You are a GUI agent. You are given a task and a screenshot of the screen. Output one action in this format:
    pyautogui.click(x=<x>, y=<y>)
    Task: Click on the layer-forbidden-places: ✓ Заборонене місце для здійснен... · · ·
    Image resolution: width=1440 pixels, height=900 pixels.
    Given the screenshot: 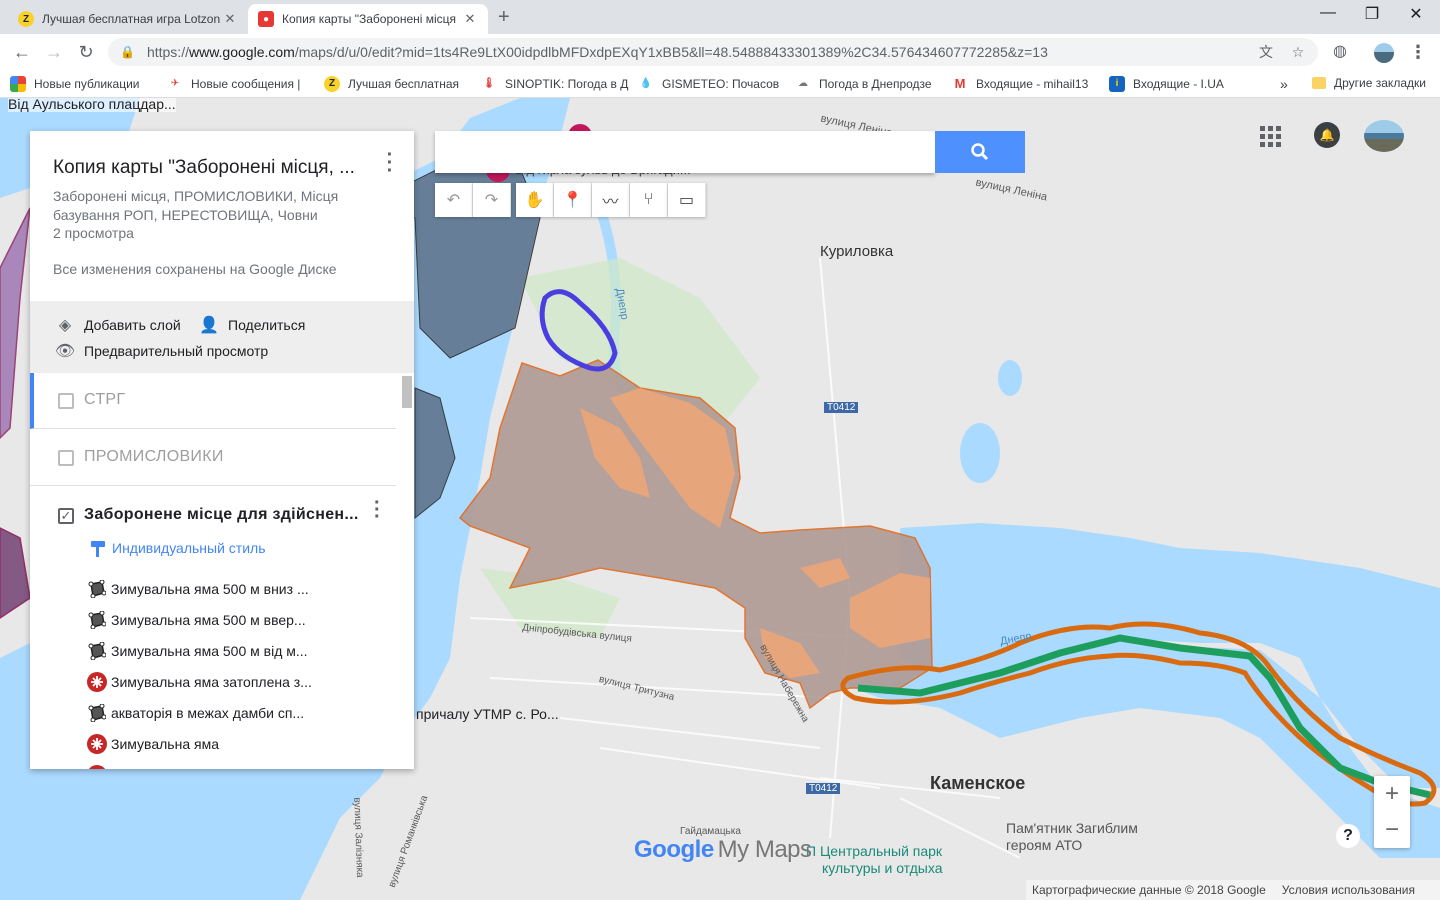 What is the action you would take?
    pyautogui.click(x=213, y=516)
    